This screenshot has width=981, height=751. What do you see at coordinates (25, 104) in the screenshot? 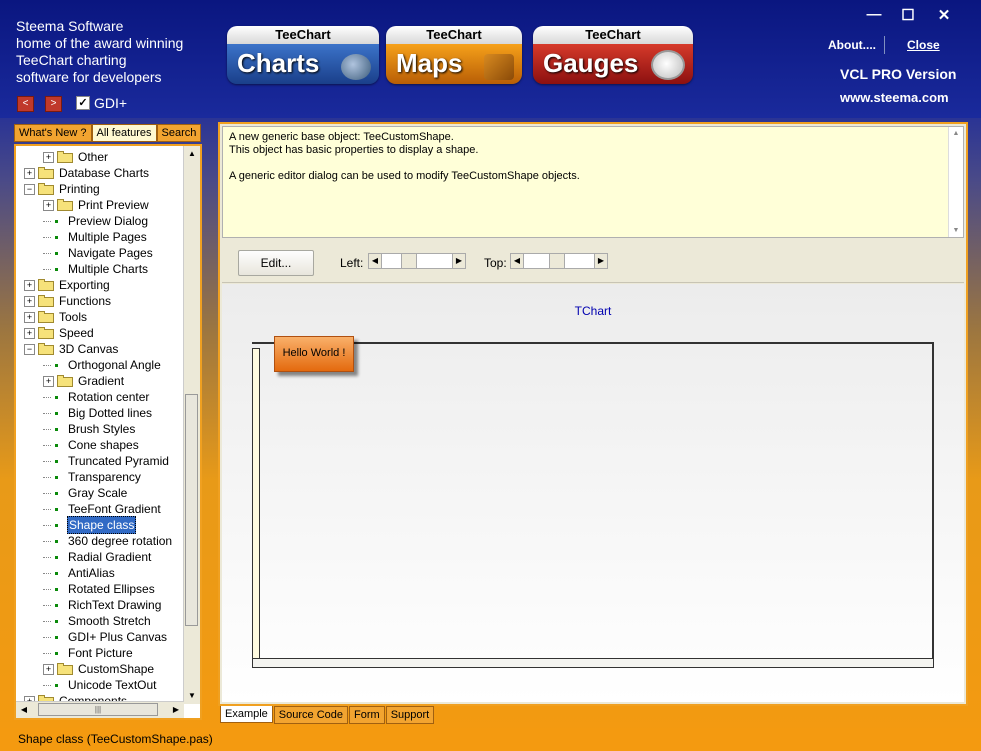
I see `nav-prev-button: <` at bounding box center [25, 104].